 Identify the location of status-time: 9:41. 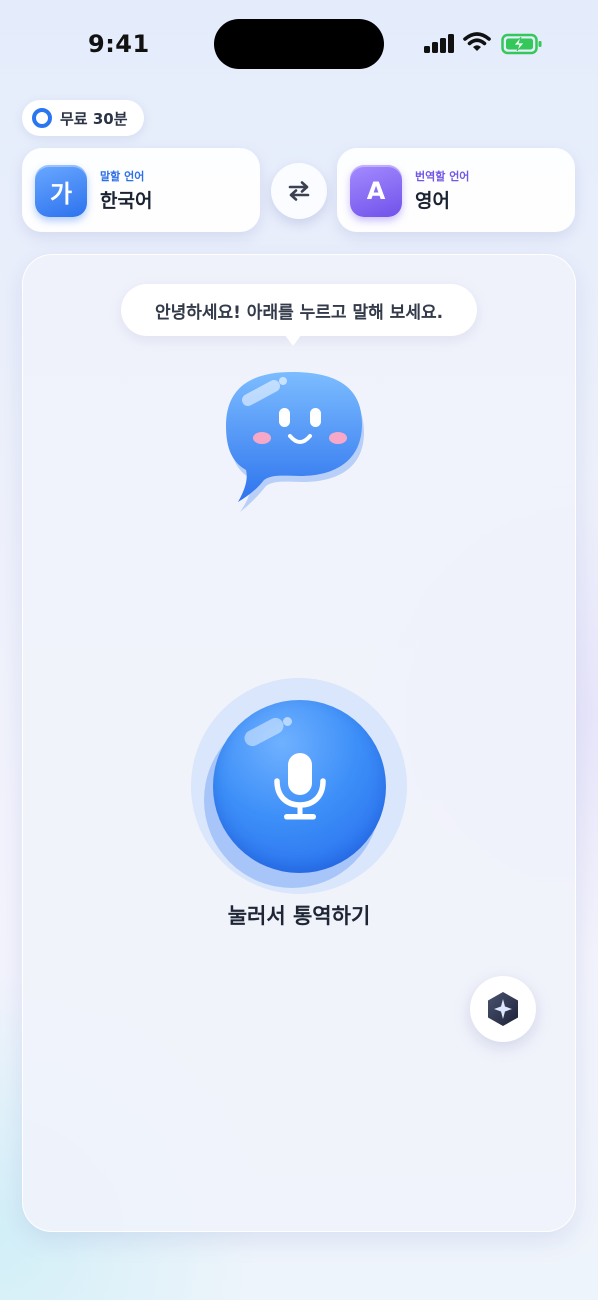
(119, 44).